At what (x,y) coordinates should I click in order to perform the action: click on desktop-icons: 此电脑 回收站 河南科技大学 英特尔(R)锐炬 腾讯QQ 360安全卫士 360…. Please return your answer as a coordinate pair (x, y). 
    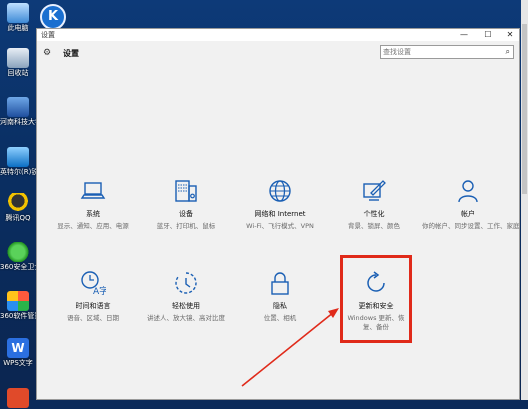
    Looking at the image, I should click on (22, 204).